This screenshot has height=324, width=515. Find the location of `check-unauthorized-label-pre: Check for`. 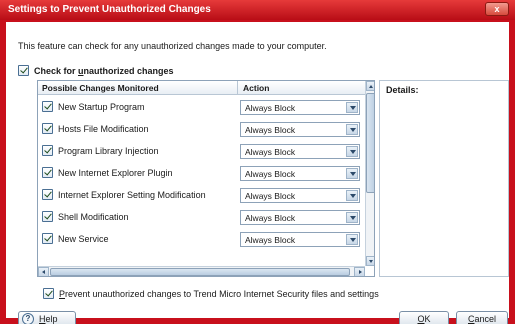

check-unauthorized-label-pre: Check for is located at coordinates (56, 71).